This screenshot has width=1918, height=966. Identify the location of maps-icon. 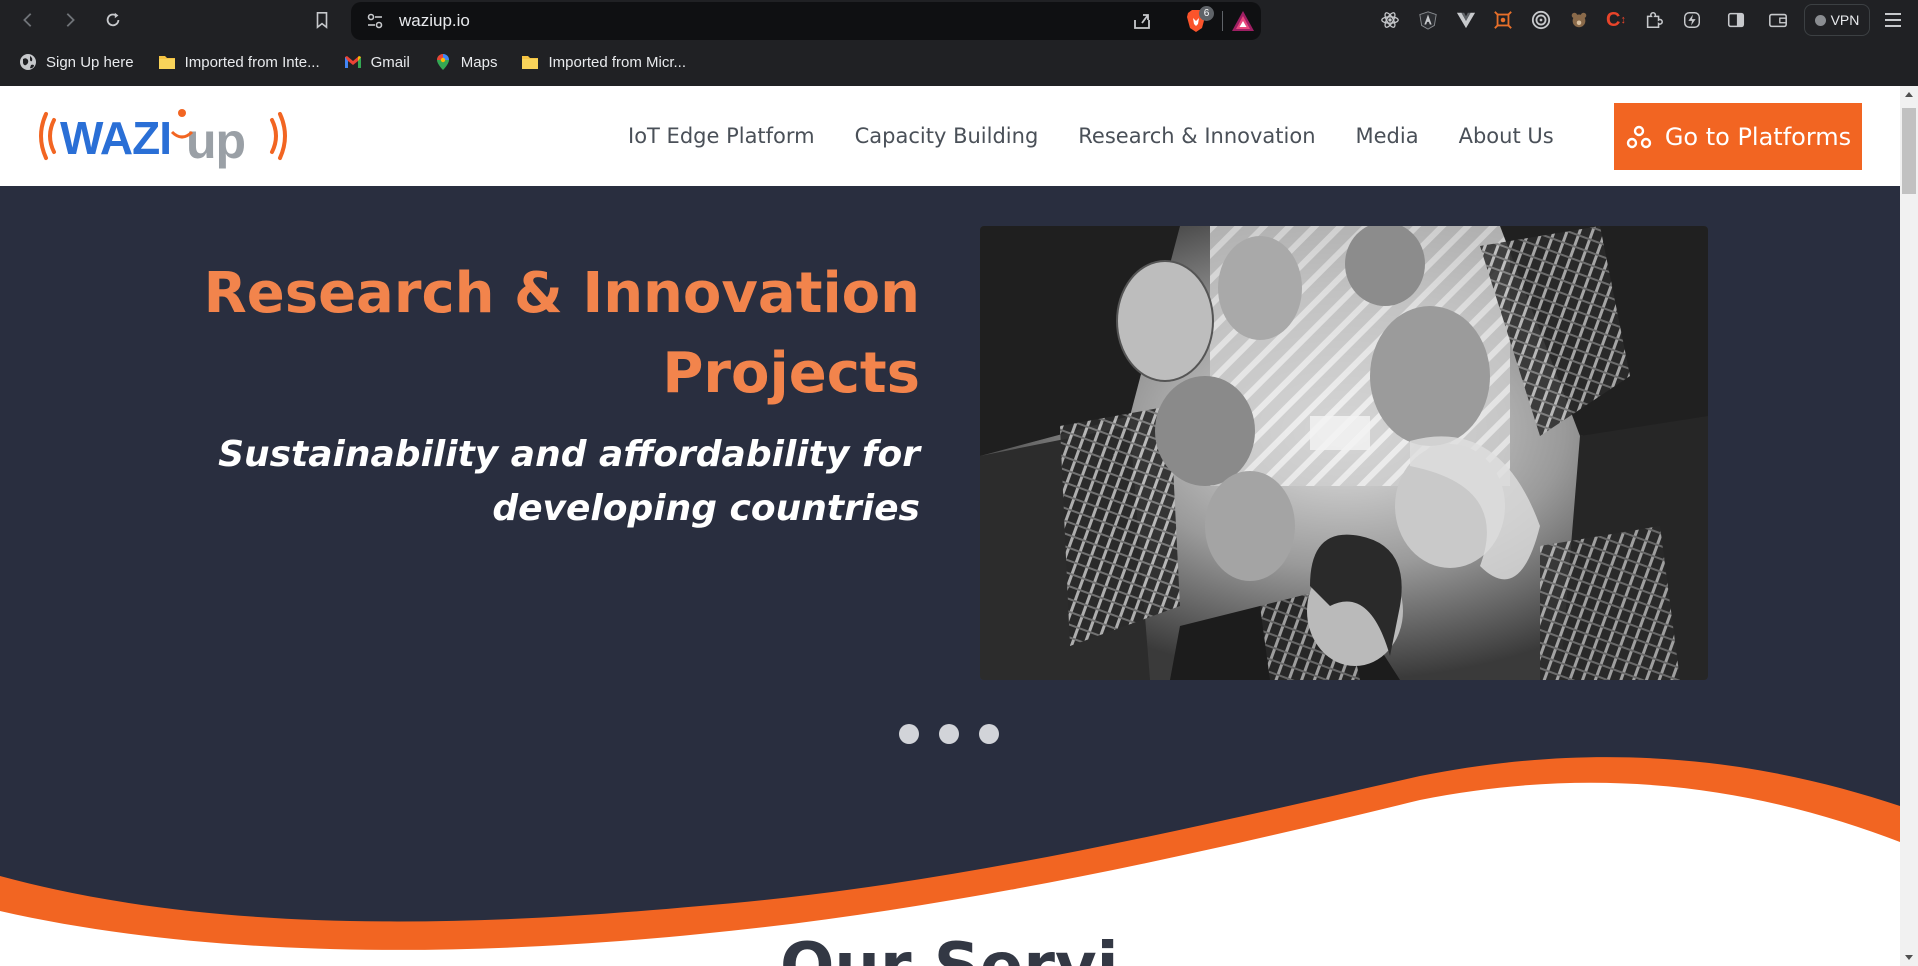
(442, 62).